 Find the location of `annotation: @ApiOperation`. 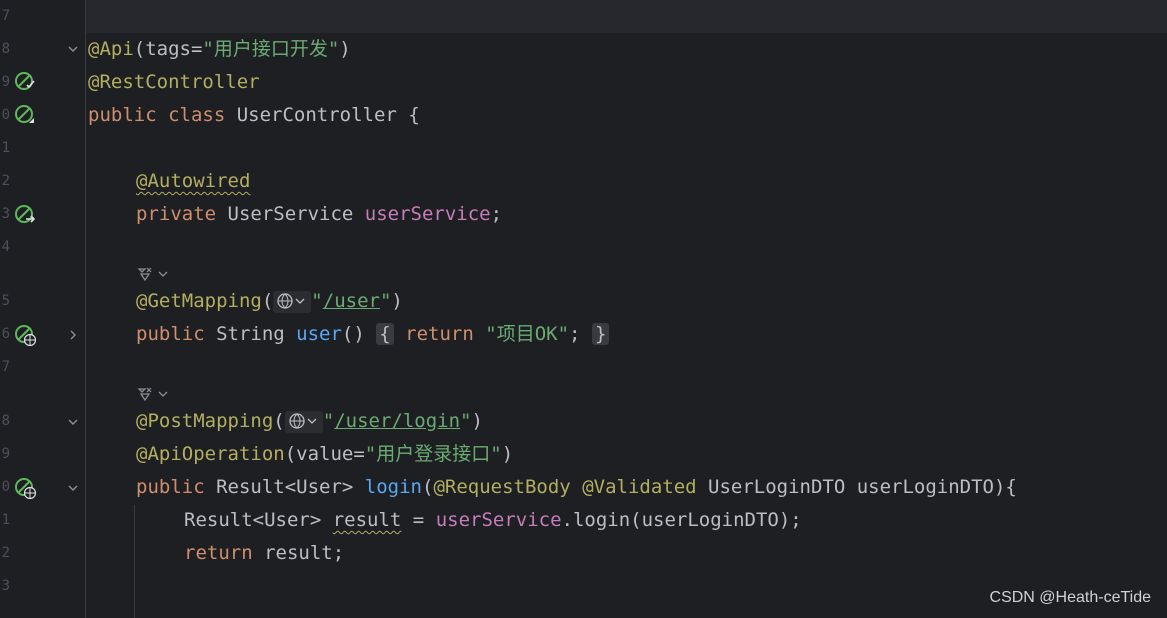

annotation: @ApiOperation is located at coordinates (210, 454).